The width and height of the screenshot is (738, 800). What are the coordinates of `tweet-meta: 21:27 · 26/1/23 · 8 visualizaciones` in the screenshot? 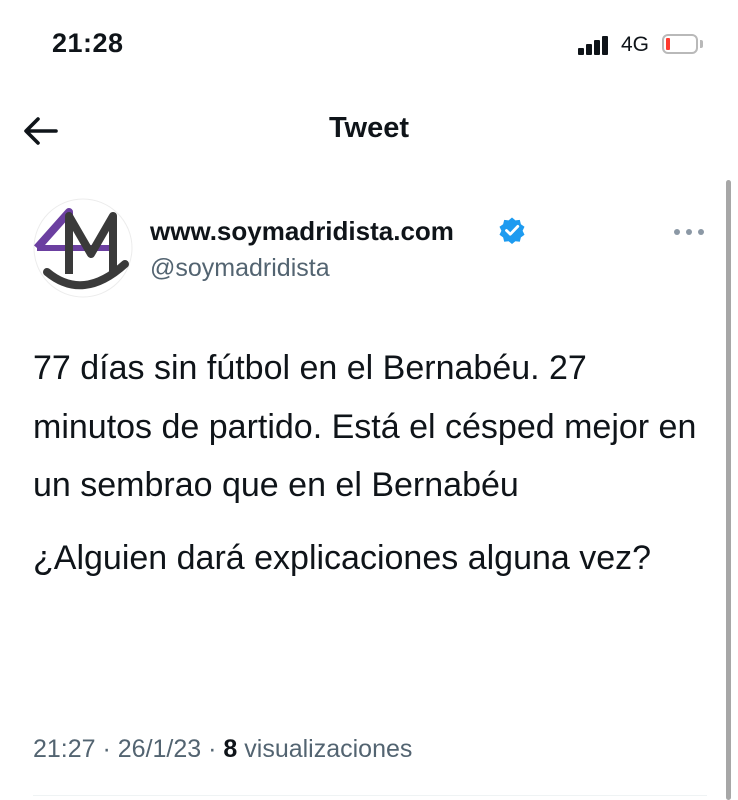 It's located at (222, 749).